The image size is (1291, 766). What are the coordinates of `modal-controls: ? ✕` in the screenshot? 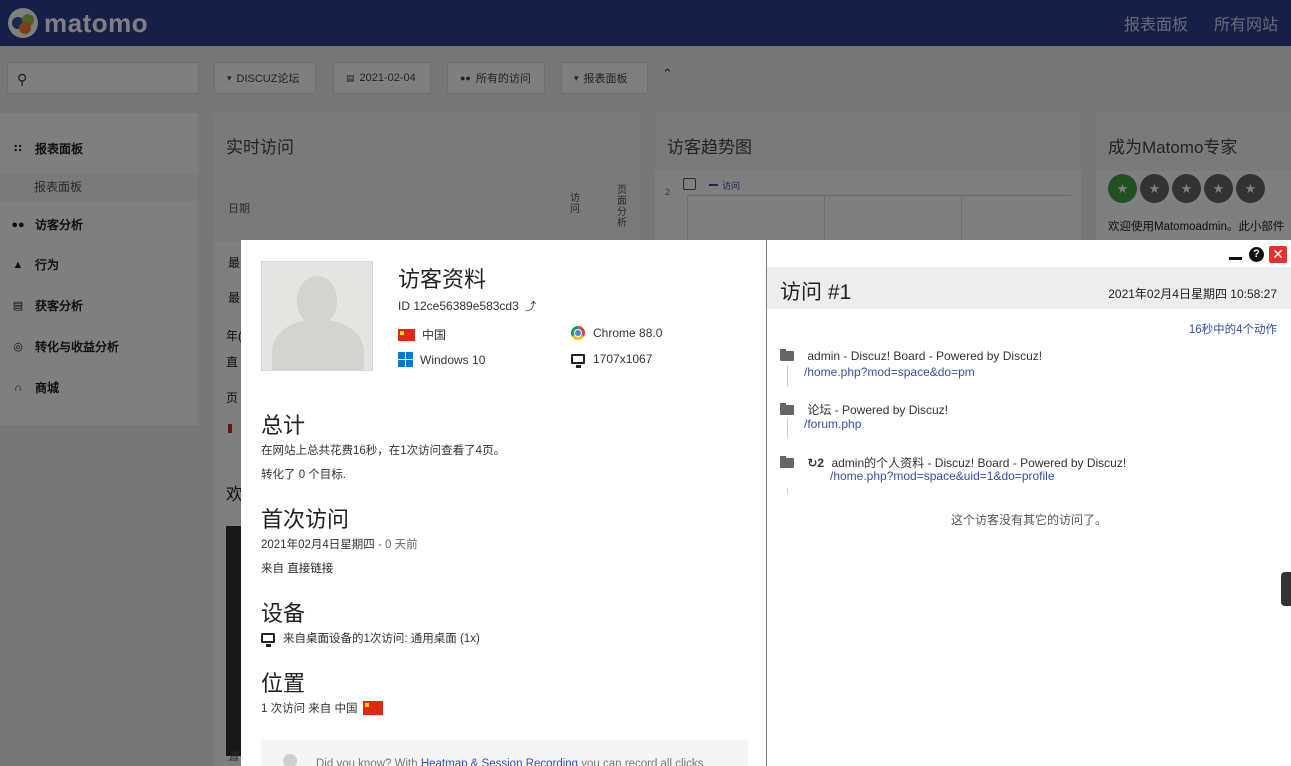 It's located at (1258, 254).